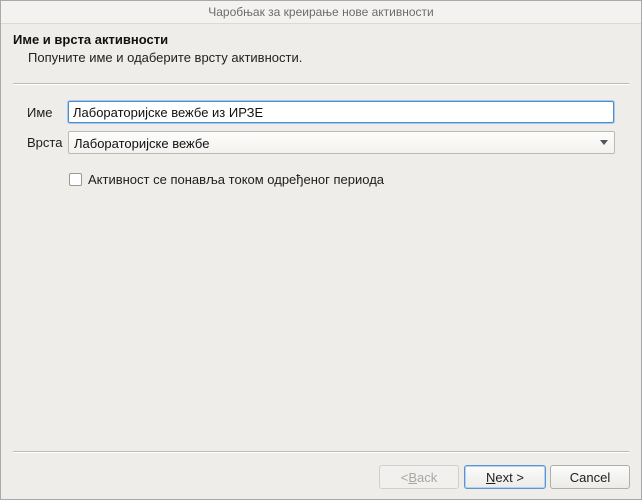 This screenshot has width=642, height=500. What do you see at coordinates (40, 112) in the screenshot?
I see `name-label: Име` at bounding box center [40, 112].